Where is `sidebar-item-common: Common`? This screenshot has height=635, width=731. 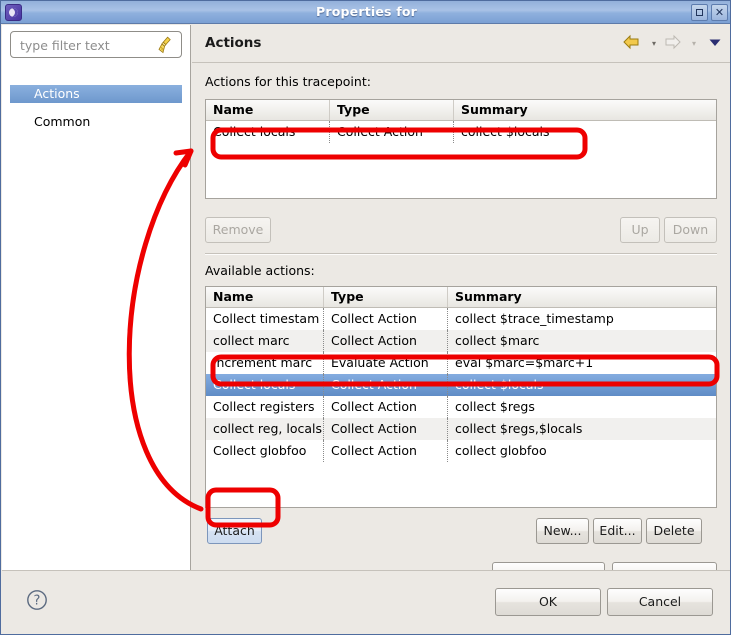 sidebar-item-common: Common is located at coordinates (96, 122).